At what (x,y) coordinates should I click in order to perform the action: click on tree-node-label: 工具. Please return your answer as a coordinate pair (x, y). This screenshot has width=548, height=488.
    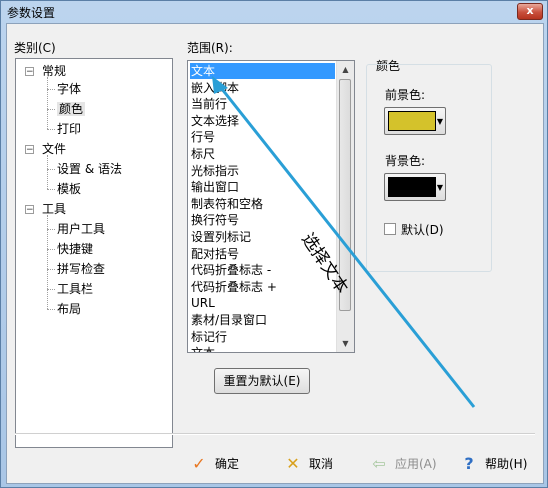
    Looking at the image, I should click on (54, 209).